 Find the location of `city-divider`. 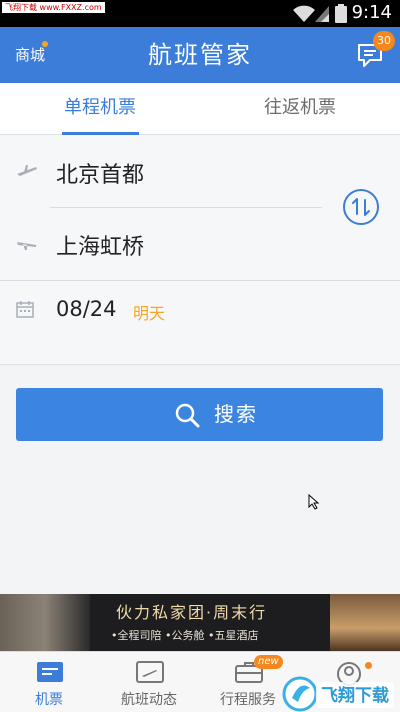

city-divider is located at coordinates (186, 207).